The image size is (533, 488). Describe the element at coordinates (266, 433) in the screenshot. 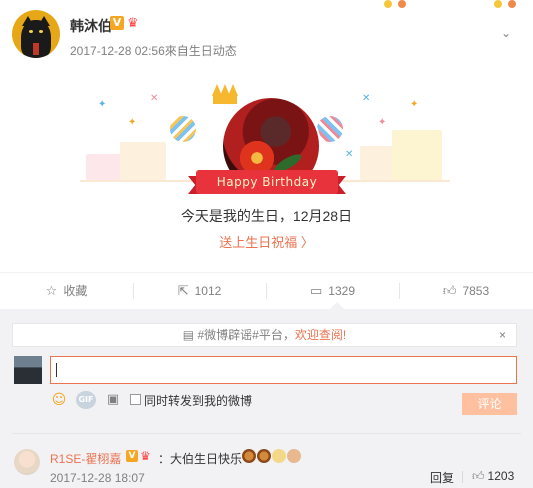

I see `comment-divider` at that location.